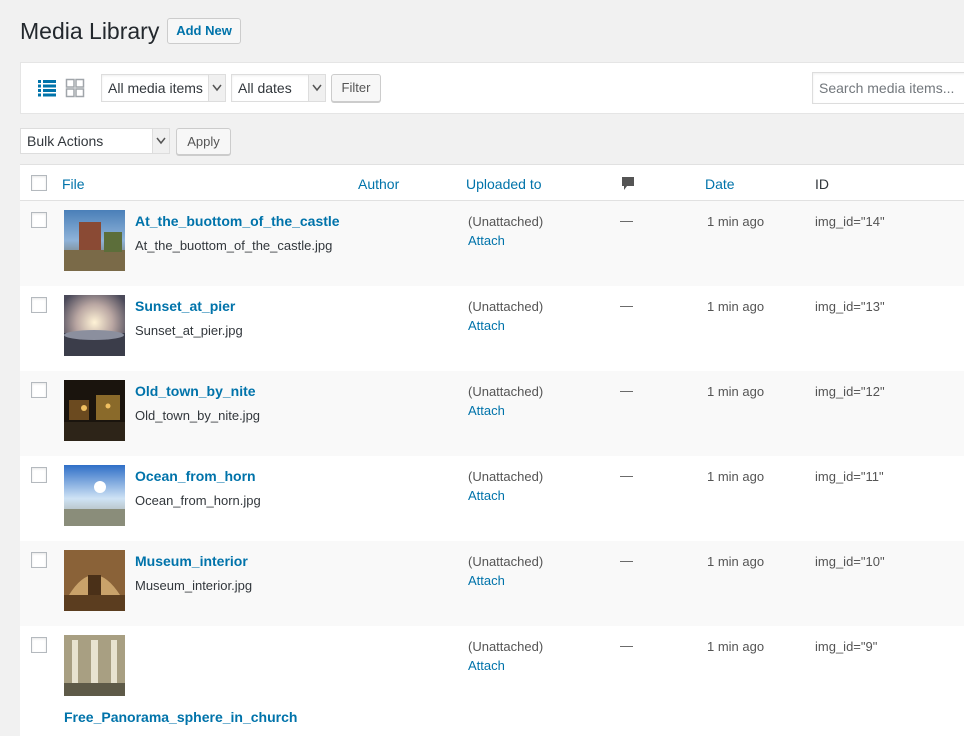 The image size is (964, 736). What do you see at coordinates (265, 88) in the screenshot?
I see `date-select-value: All dates` at bounding box center [265, 88].